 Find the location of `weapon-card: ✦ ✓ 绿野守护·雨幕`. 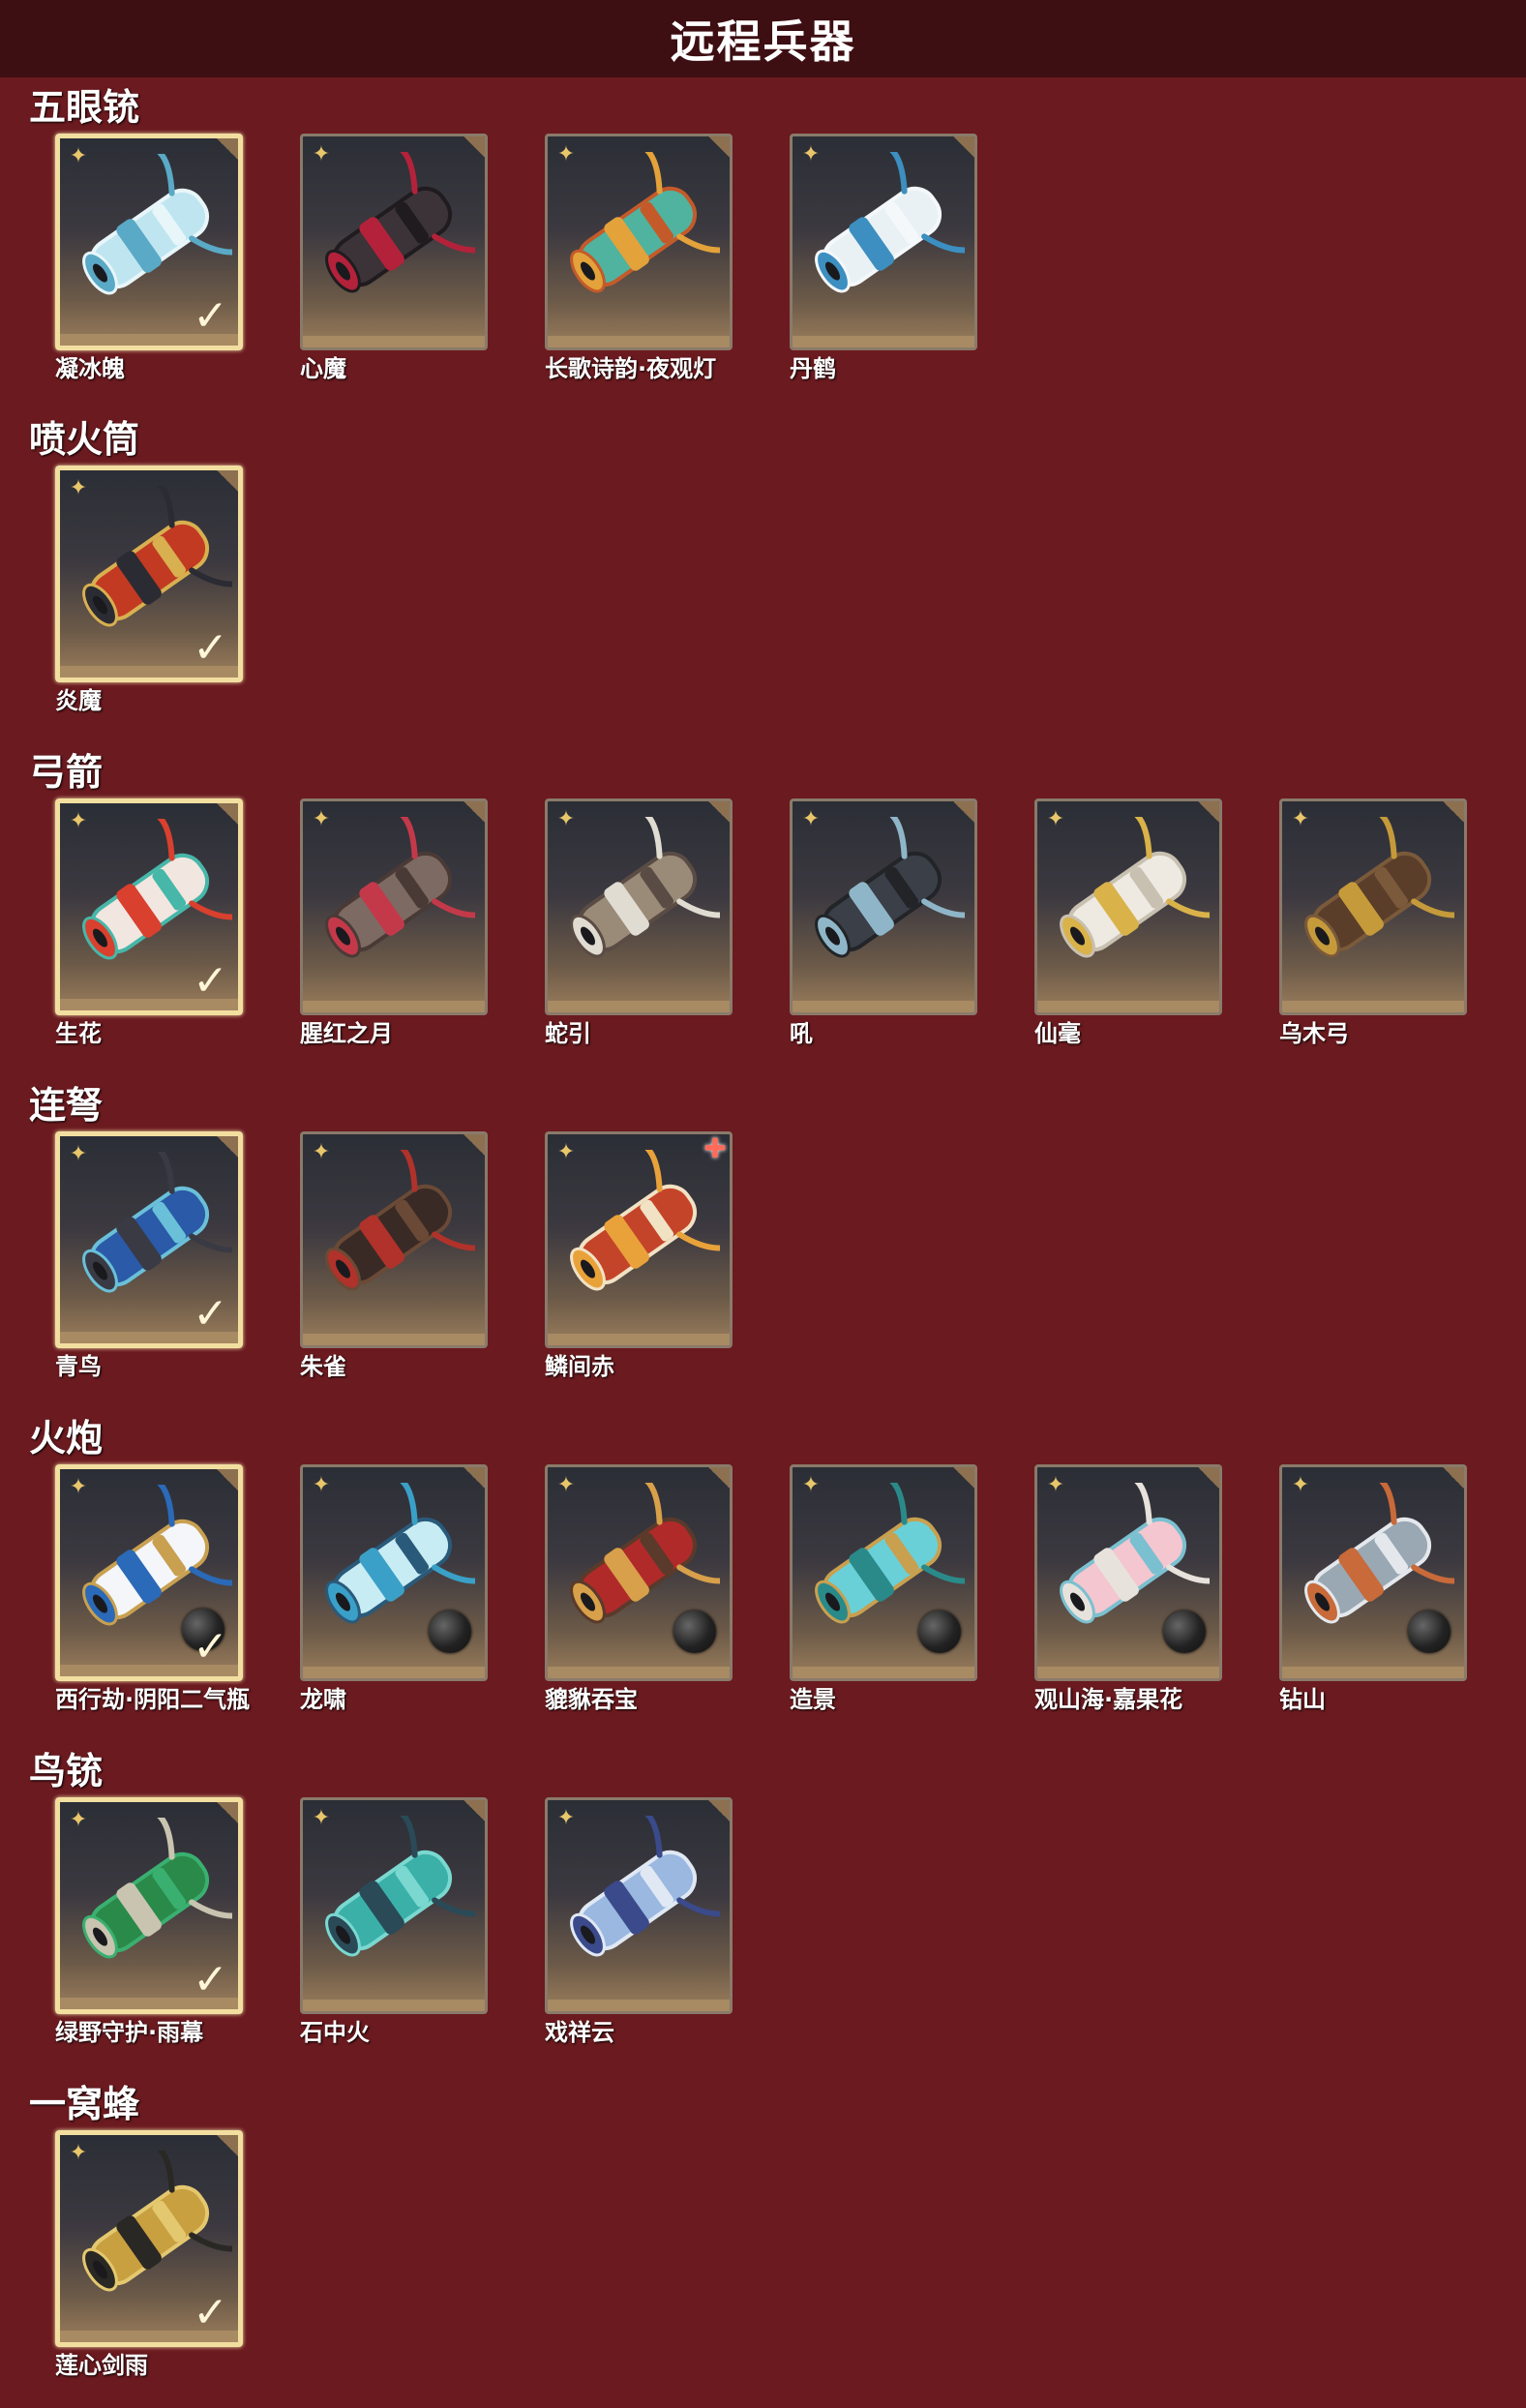

weapon-card: ✦ ✓ 绿野守护·雨幕 is located at coordinates (149, 1922).